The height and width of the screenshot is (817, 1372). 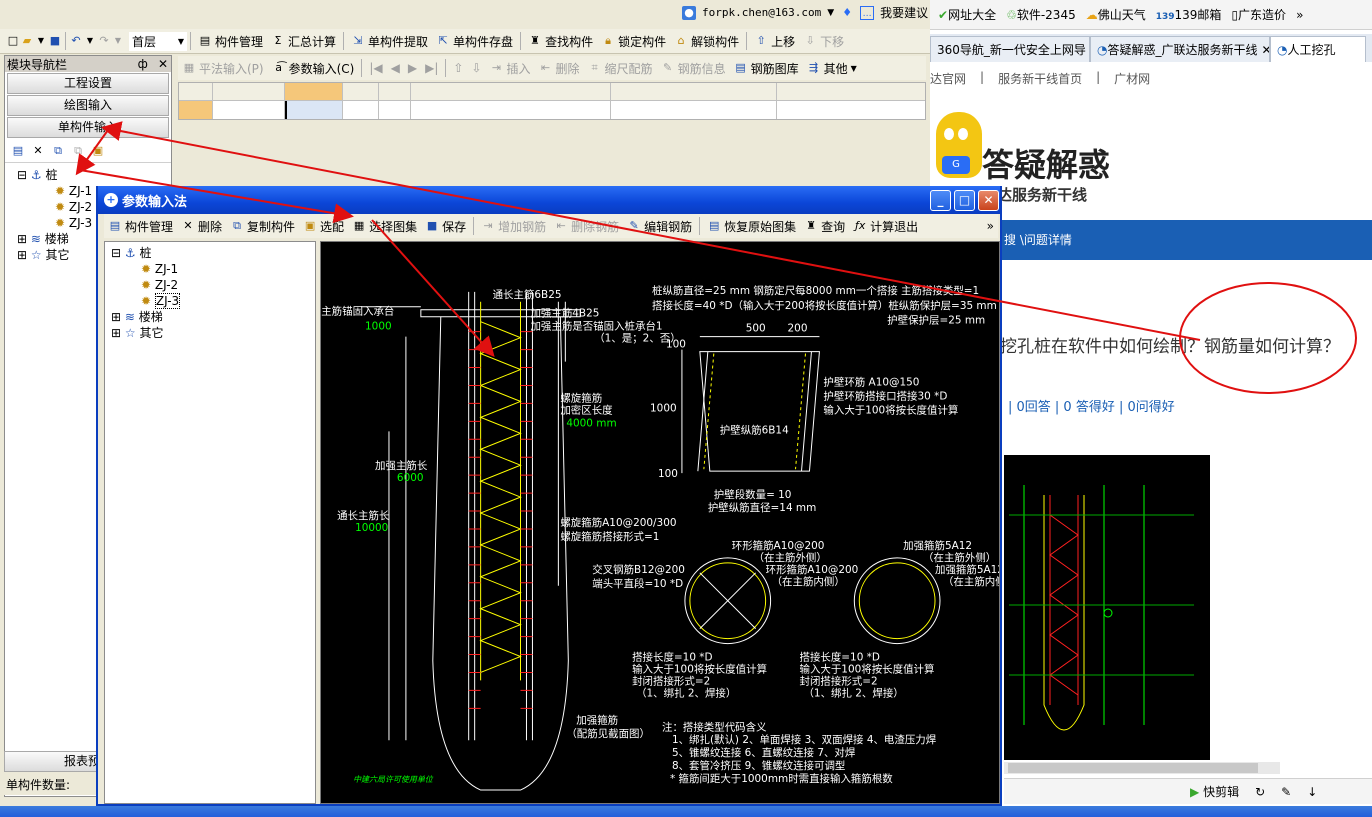 What do you see at coordinates (1040, 82) in the screenshot?
I see `site-link: 服务新干线首页` at bounding box center [1040, 82].